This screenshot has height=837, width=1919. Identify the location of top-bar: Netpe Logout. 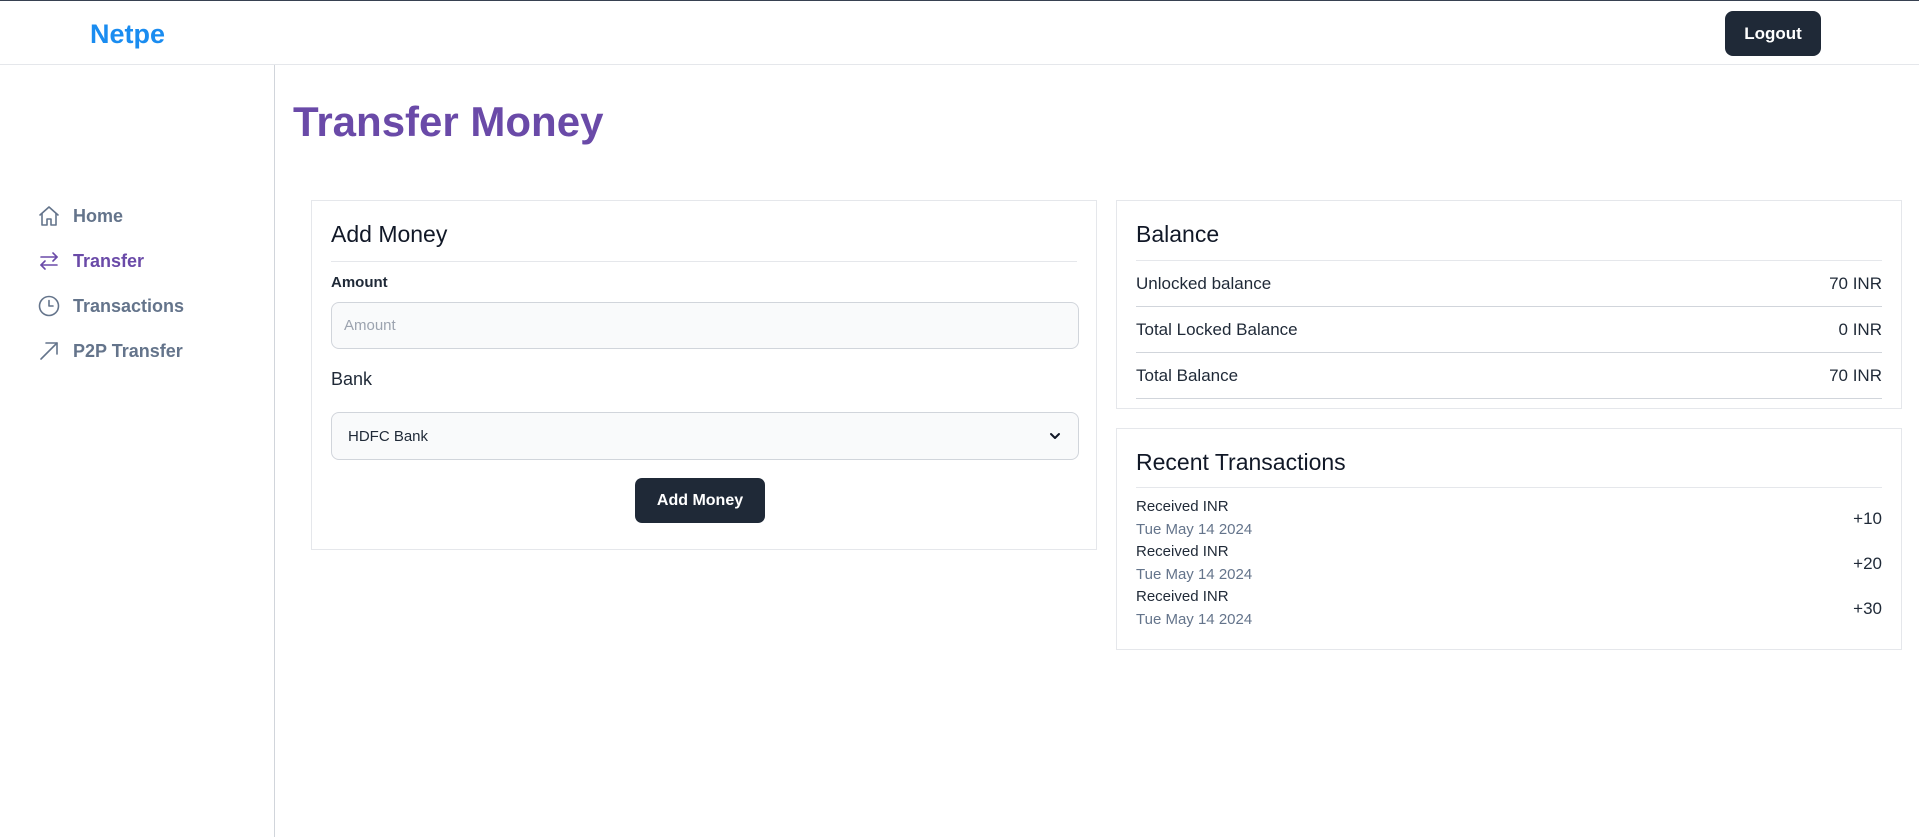
(959, 32).